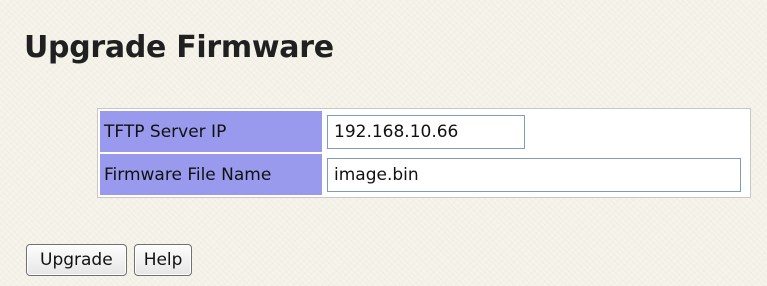 This screenshot has height=286, width=767. I want to click on button-bar: Upgrade Help, so click(109, 260).